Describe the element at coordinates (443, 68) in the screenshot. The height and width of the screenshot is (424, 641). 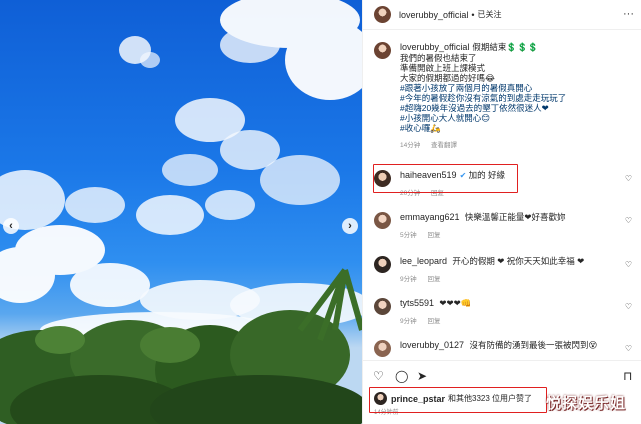
I see `caption-line: 準備開啟上班上課模式` at that location.